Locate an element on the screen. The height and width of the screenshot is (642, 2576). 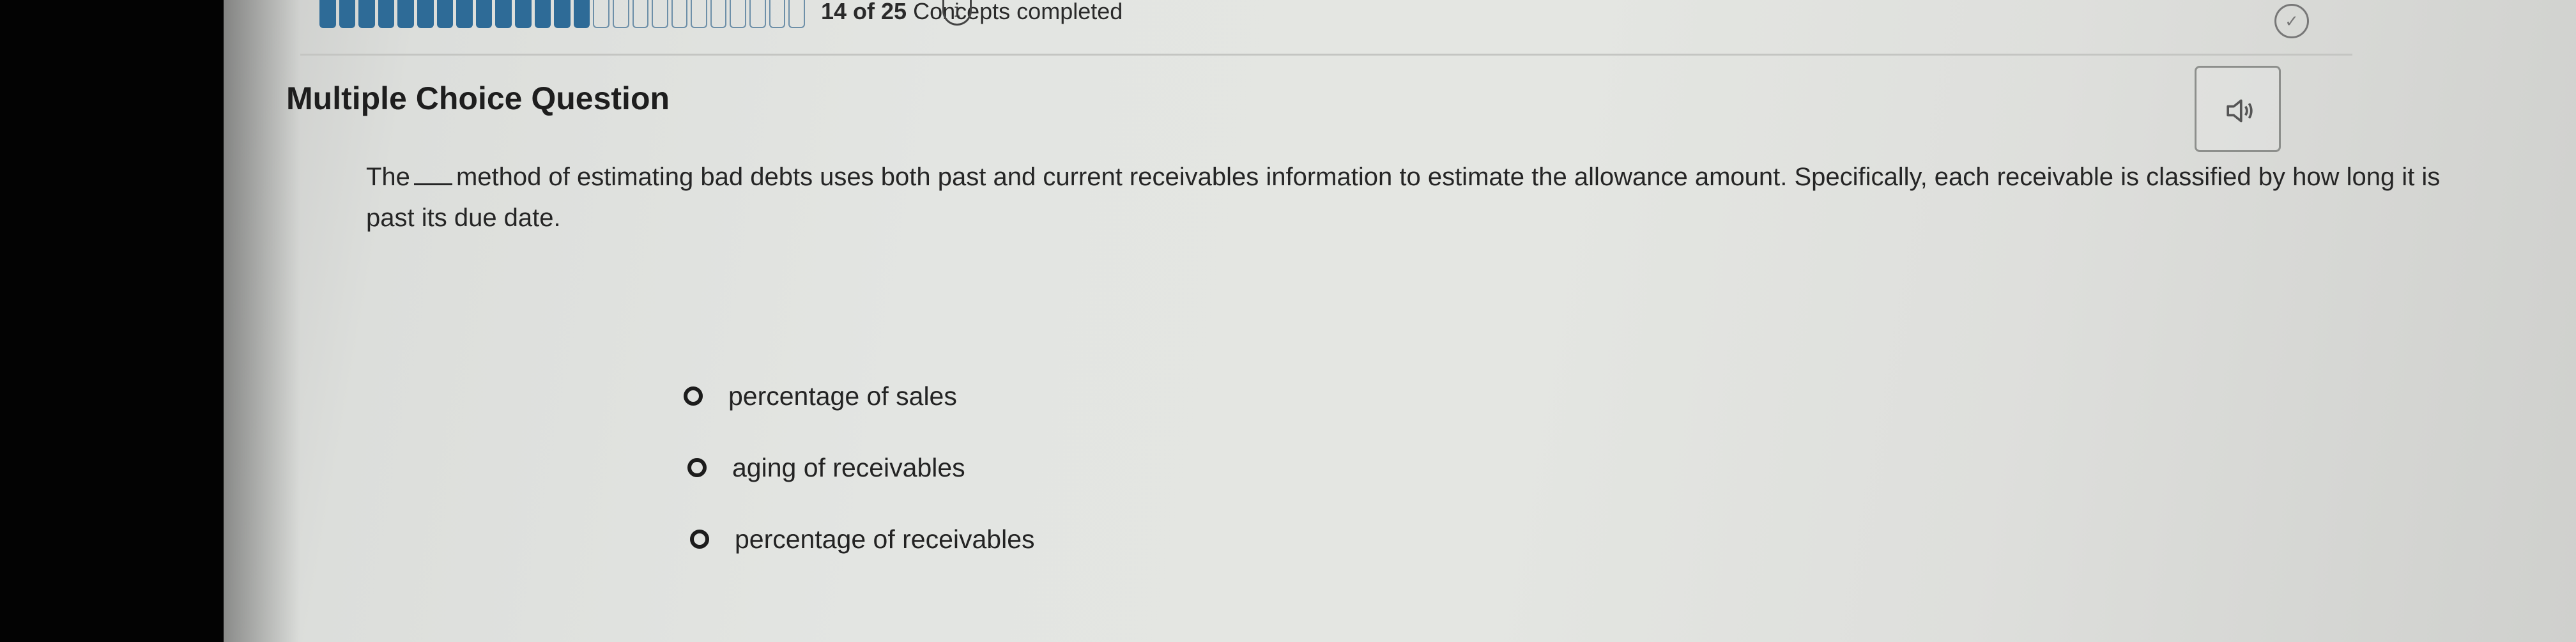
check-glyph: ✓ is located at coordinates (2292, 21).